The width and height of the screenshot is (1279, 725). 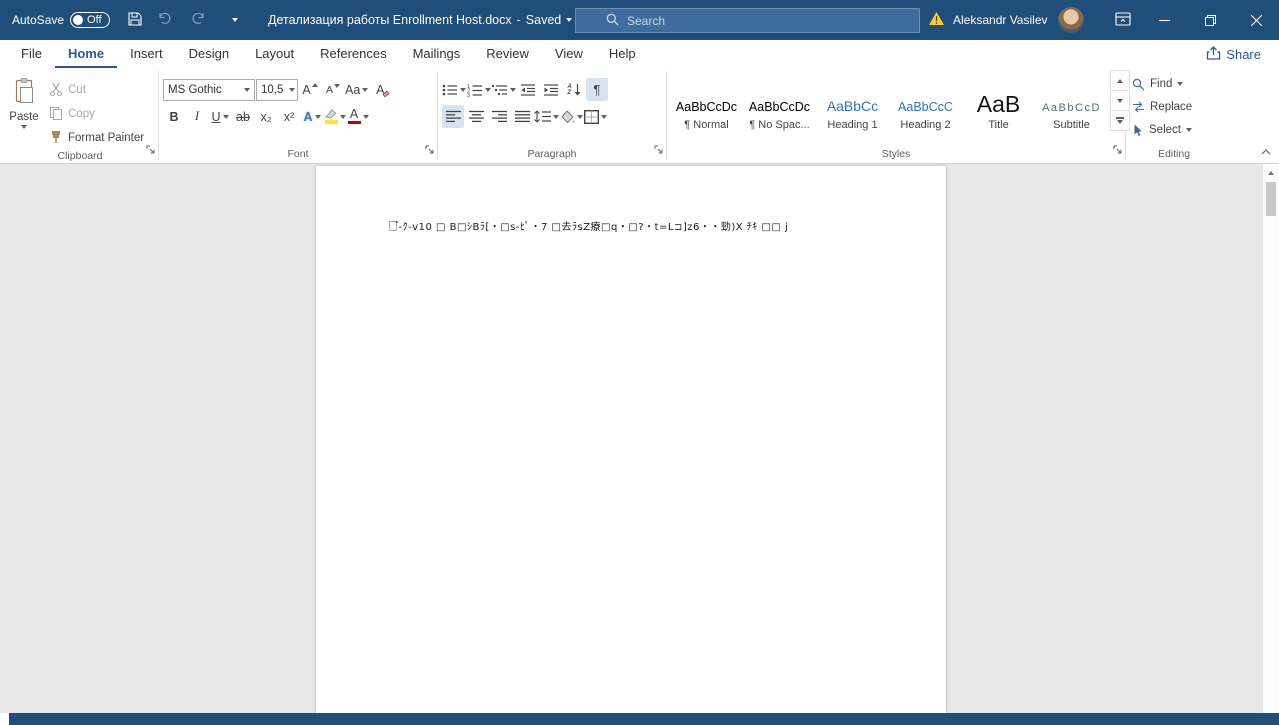 What do you see at coordinates (174, 116) in the screenshot?
I see `bold-button: B` at bounding box center [174, 116].